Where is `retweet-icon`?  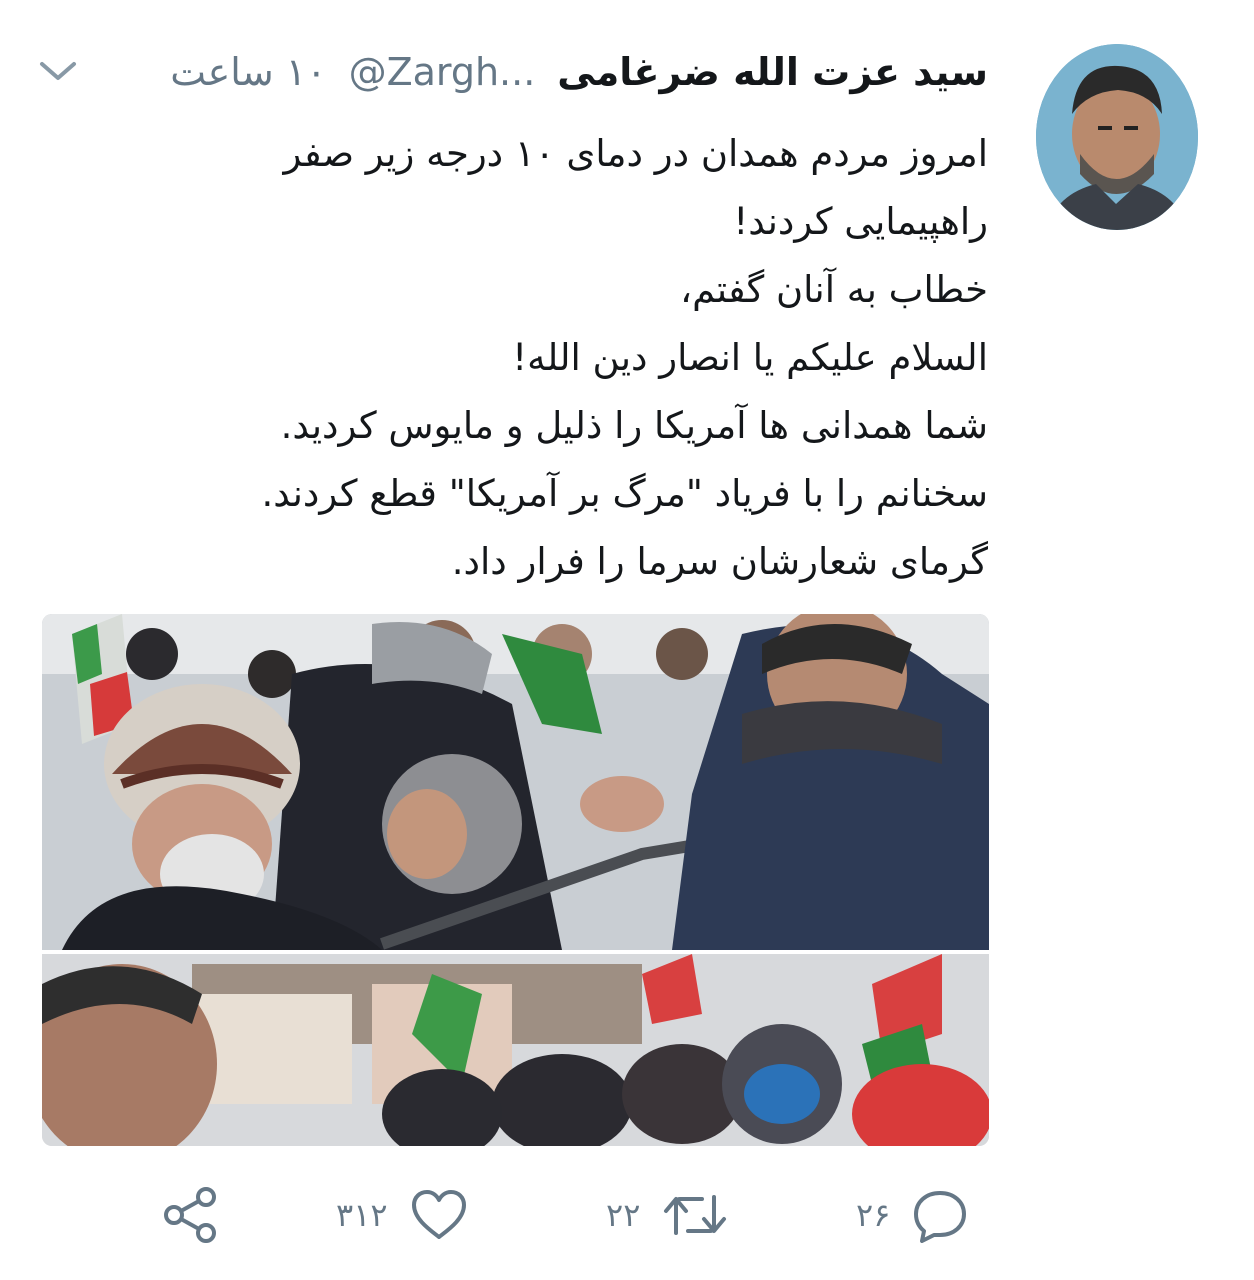 retweet-icon is located at coordinates (695, 1215).